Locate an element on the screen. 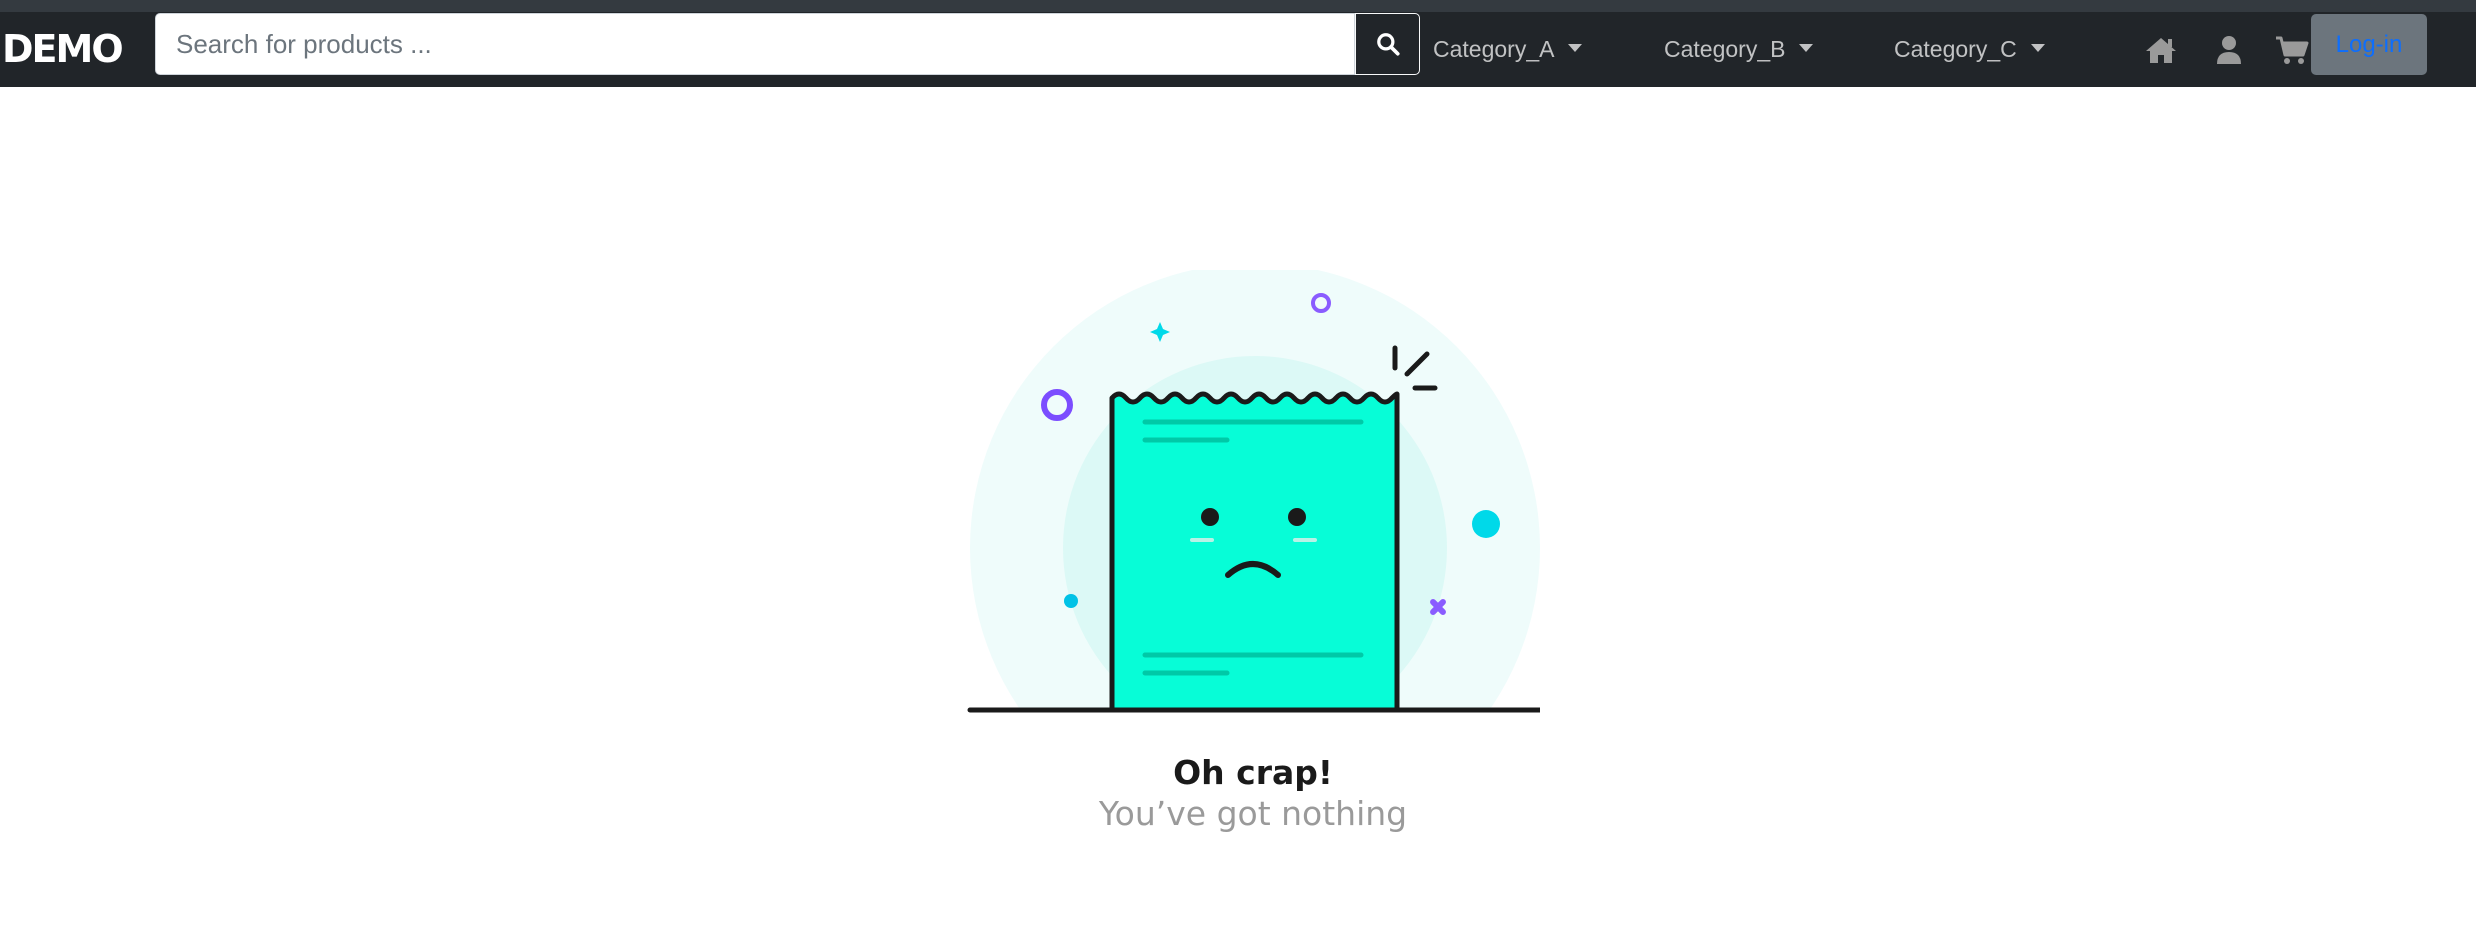 This screenshot has height=939, width=2476. empty-state-illustration is located at coordinates (1254, 548).